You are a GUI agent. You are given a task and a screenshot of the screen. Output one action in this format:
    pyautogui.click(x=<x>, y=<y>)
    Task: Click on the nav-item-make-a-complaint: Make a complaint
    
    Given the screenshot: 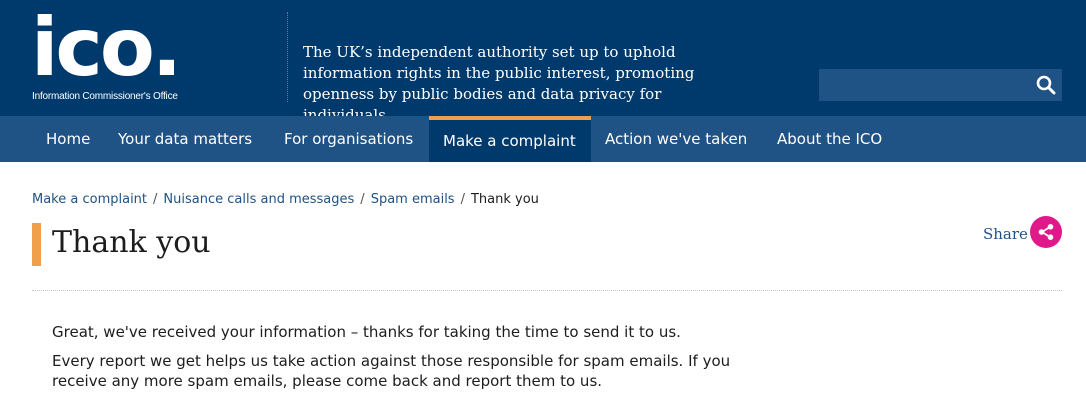 What is the action you would take?
    pyautogui.click(x=510, y=139)
    